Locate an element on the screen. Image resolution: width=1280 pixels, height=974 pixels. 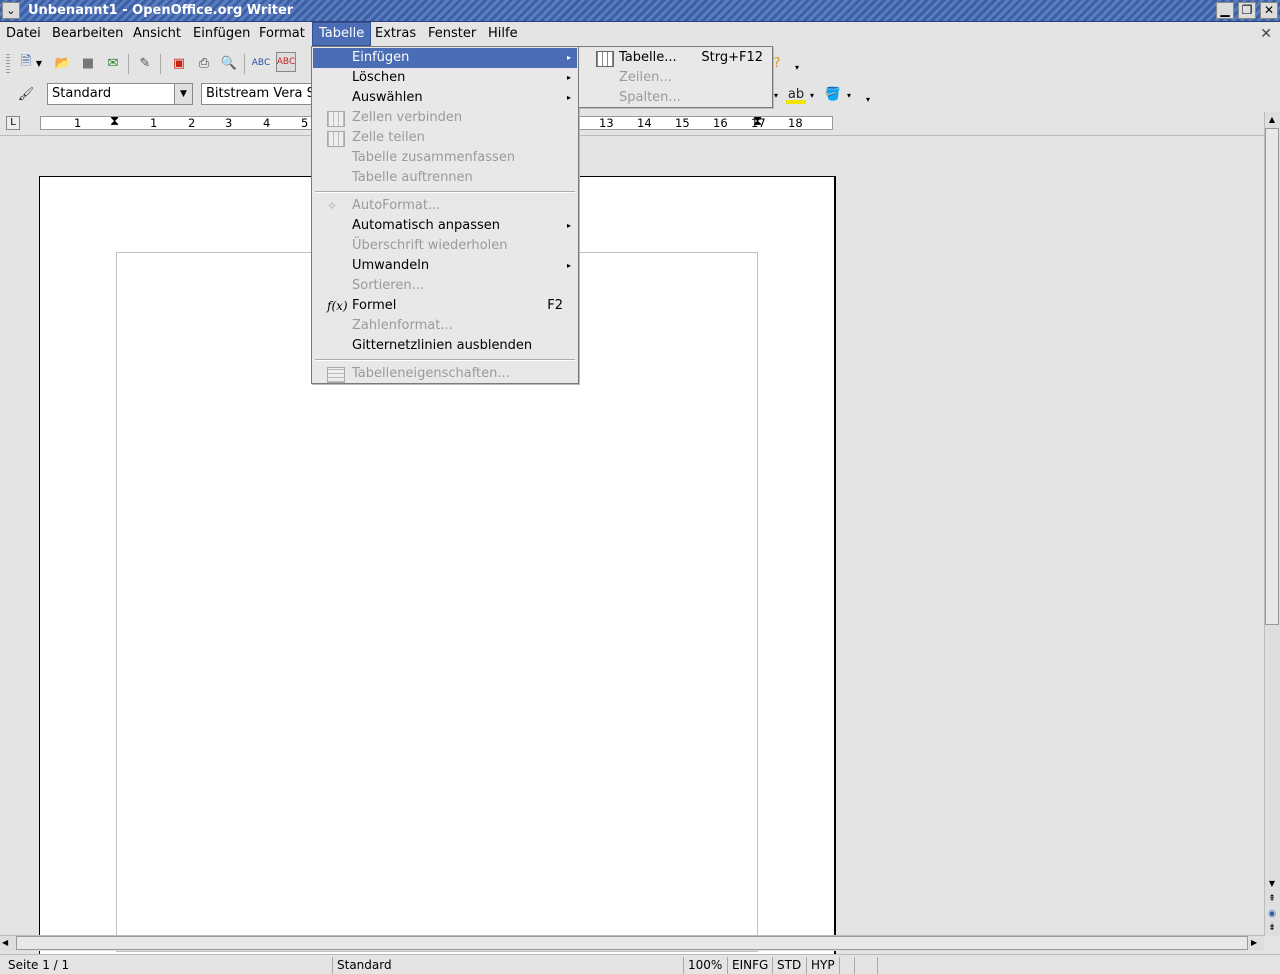
ruler-label: 13 is located at coordinates (606, 123).